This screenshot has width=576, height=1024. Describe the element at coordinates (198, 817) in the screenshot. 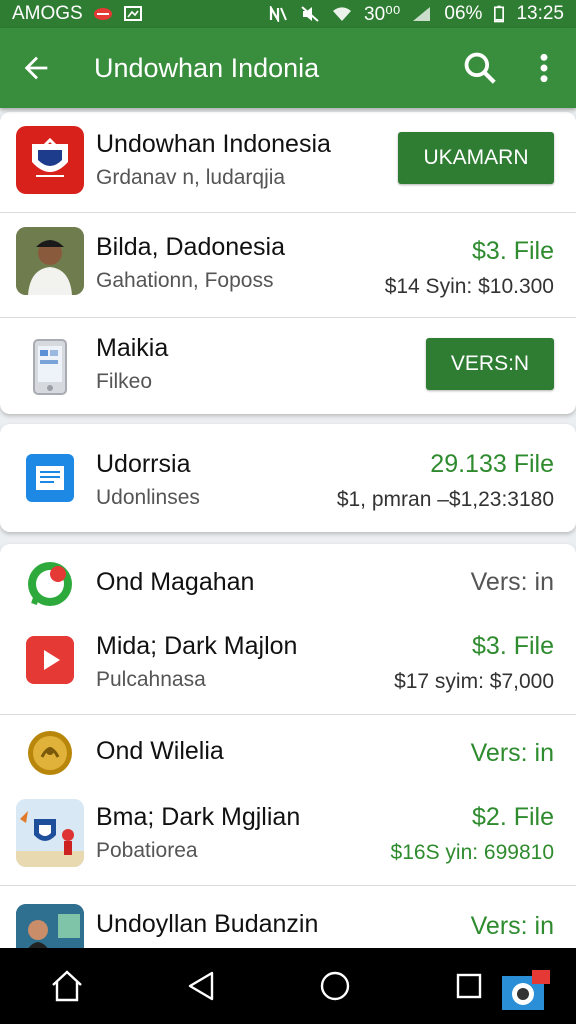

I see `app-name: Bma; Dark Mgjlian` at that location.